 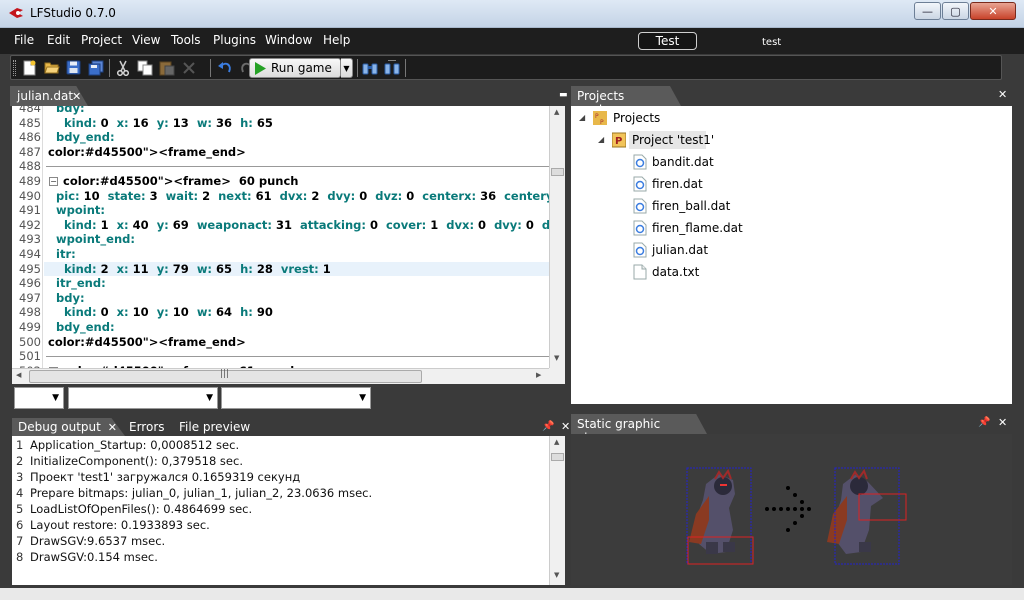 What do you see at coordinates (144, 67) in the screenshot?
I see `copy-icon` at bounding box center [144, 67].